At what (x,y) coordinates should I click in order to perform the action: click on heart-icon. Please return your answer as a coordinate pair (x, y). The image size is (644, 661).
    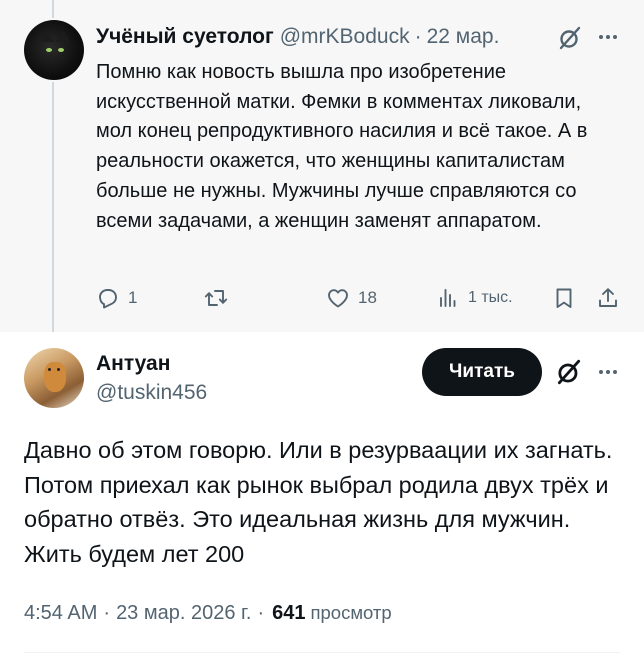
    Looking at the image, I should click on (338, 298).